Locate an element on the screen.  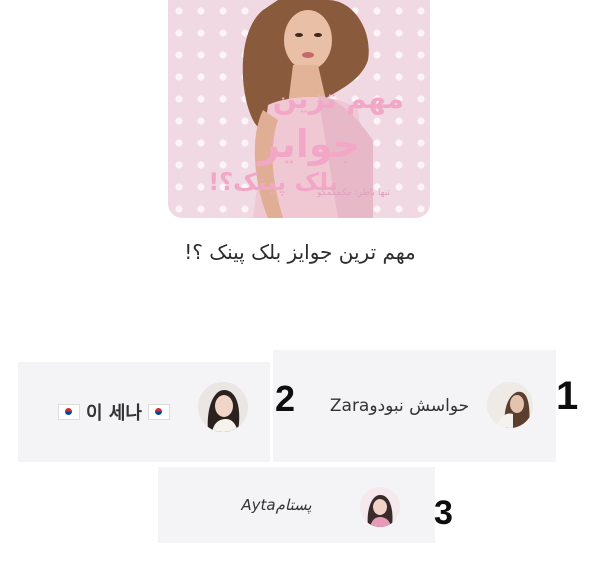
rank-number-3: 3 is located at coordinates (443, 513).